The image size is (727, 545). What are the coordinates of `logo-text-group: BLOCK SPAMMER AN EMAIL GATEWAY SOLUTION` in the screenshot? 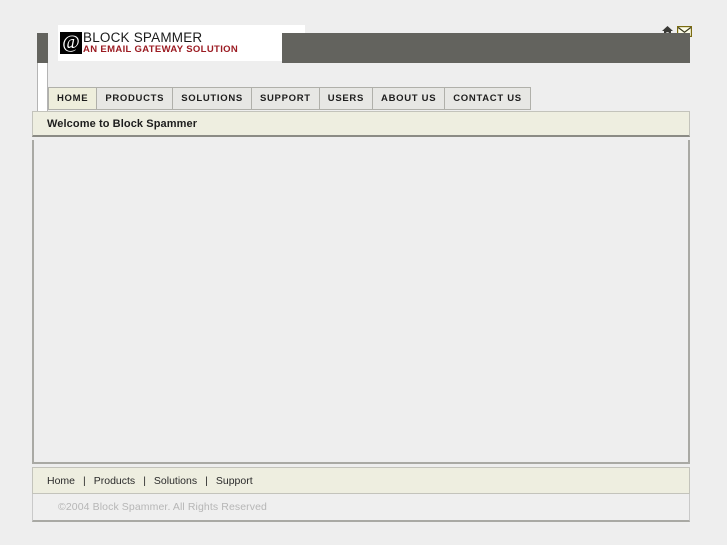 It's located at (160, 42).